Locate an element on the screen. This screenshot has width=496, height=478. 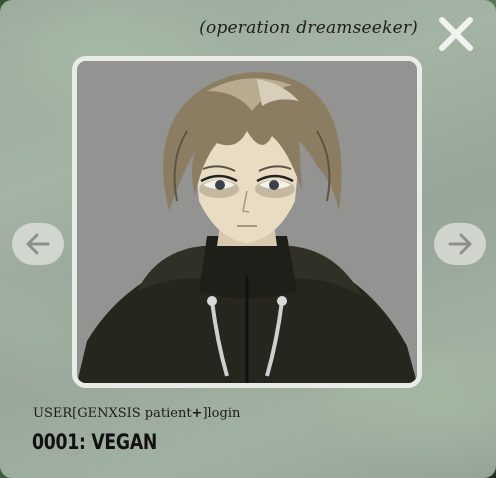
close-button is located at coordinates (456, 34).